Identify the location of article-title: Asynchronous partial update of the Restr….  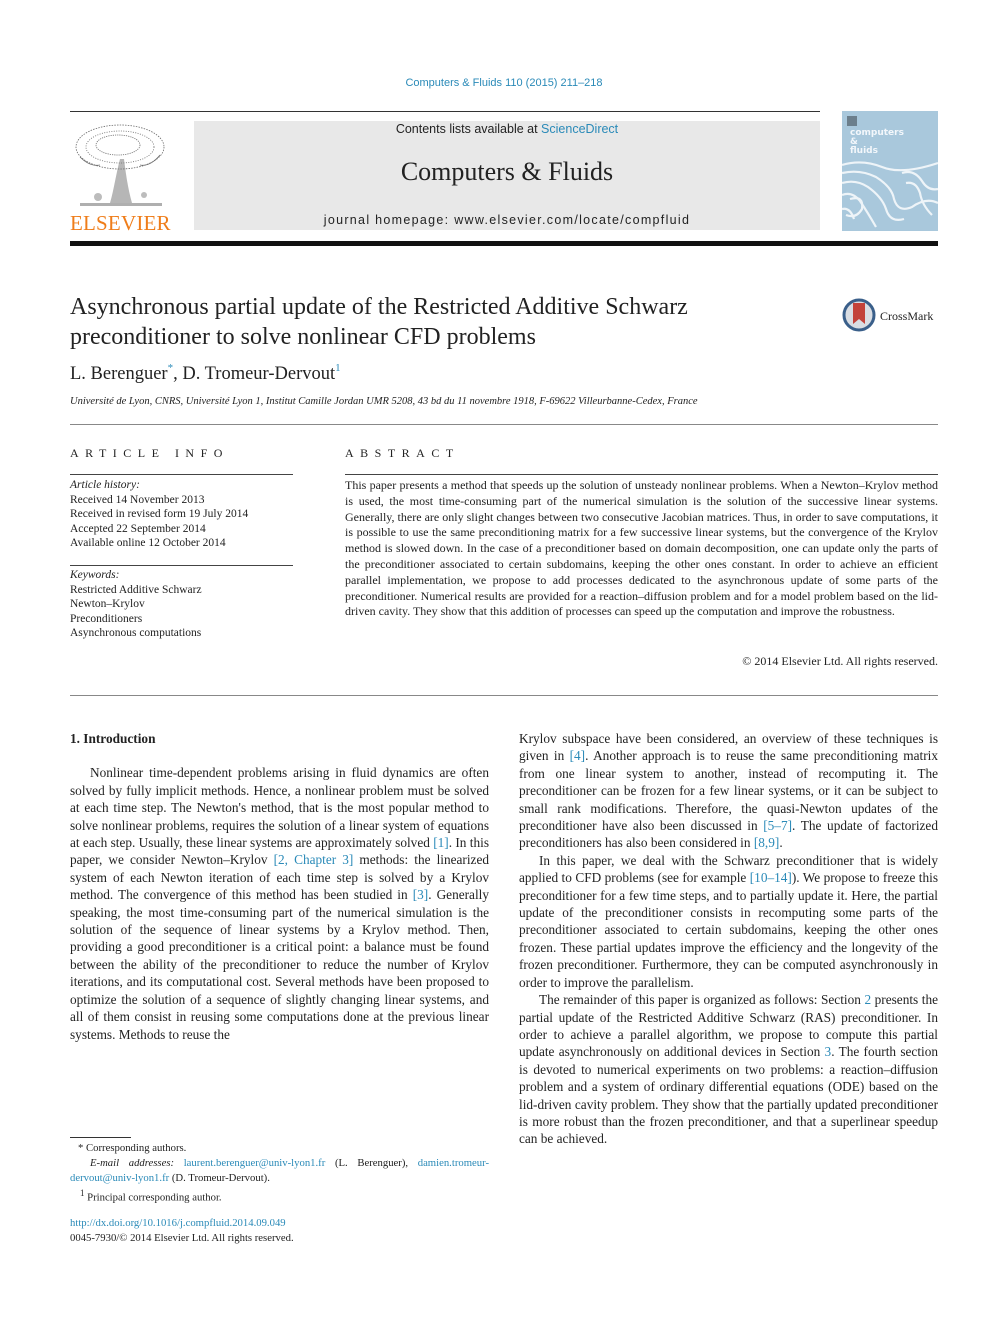
(379, 322).